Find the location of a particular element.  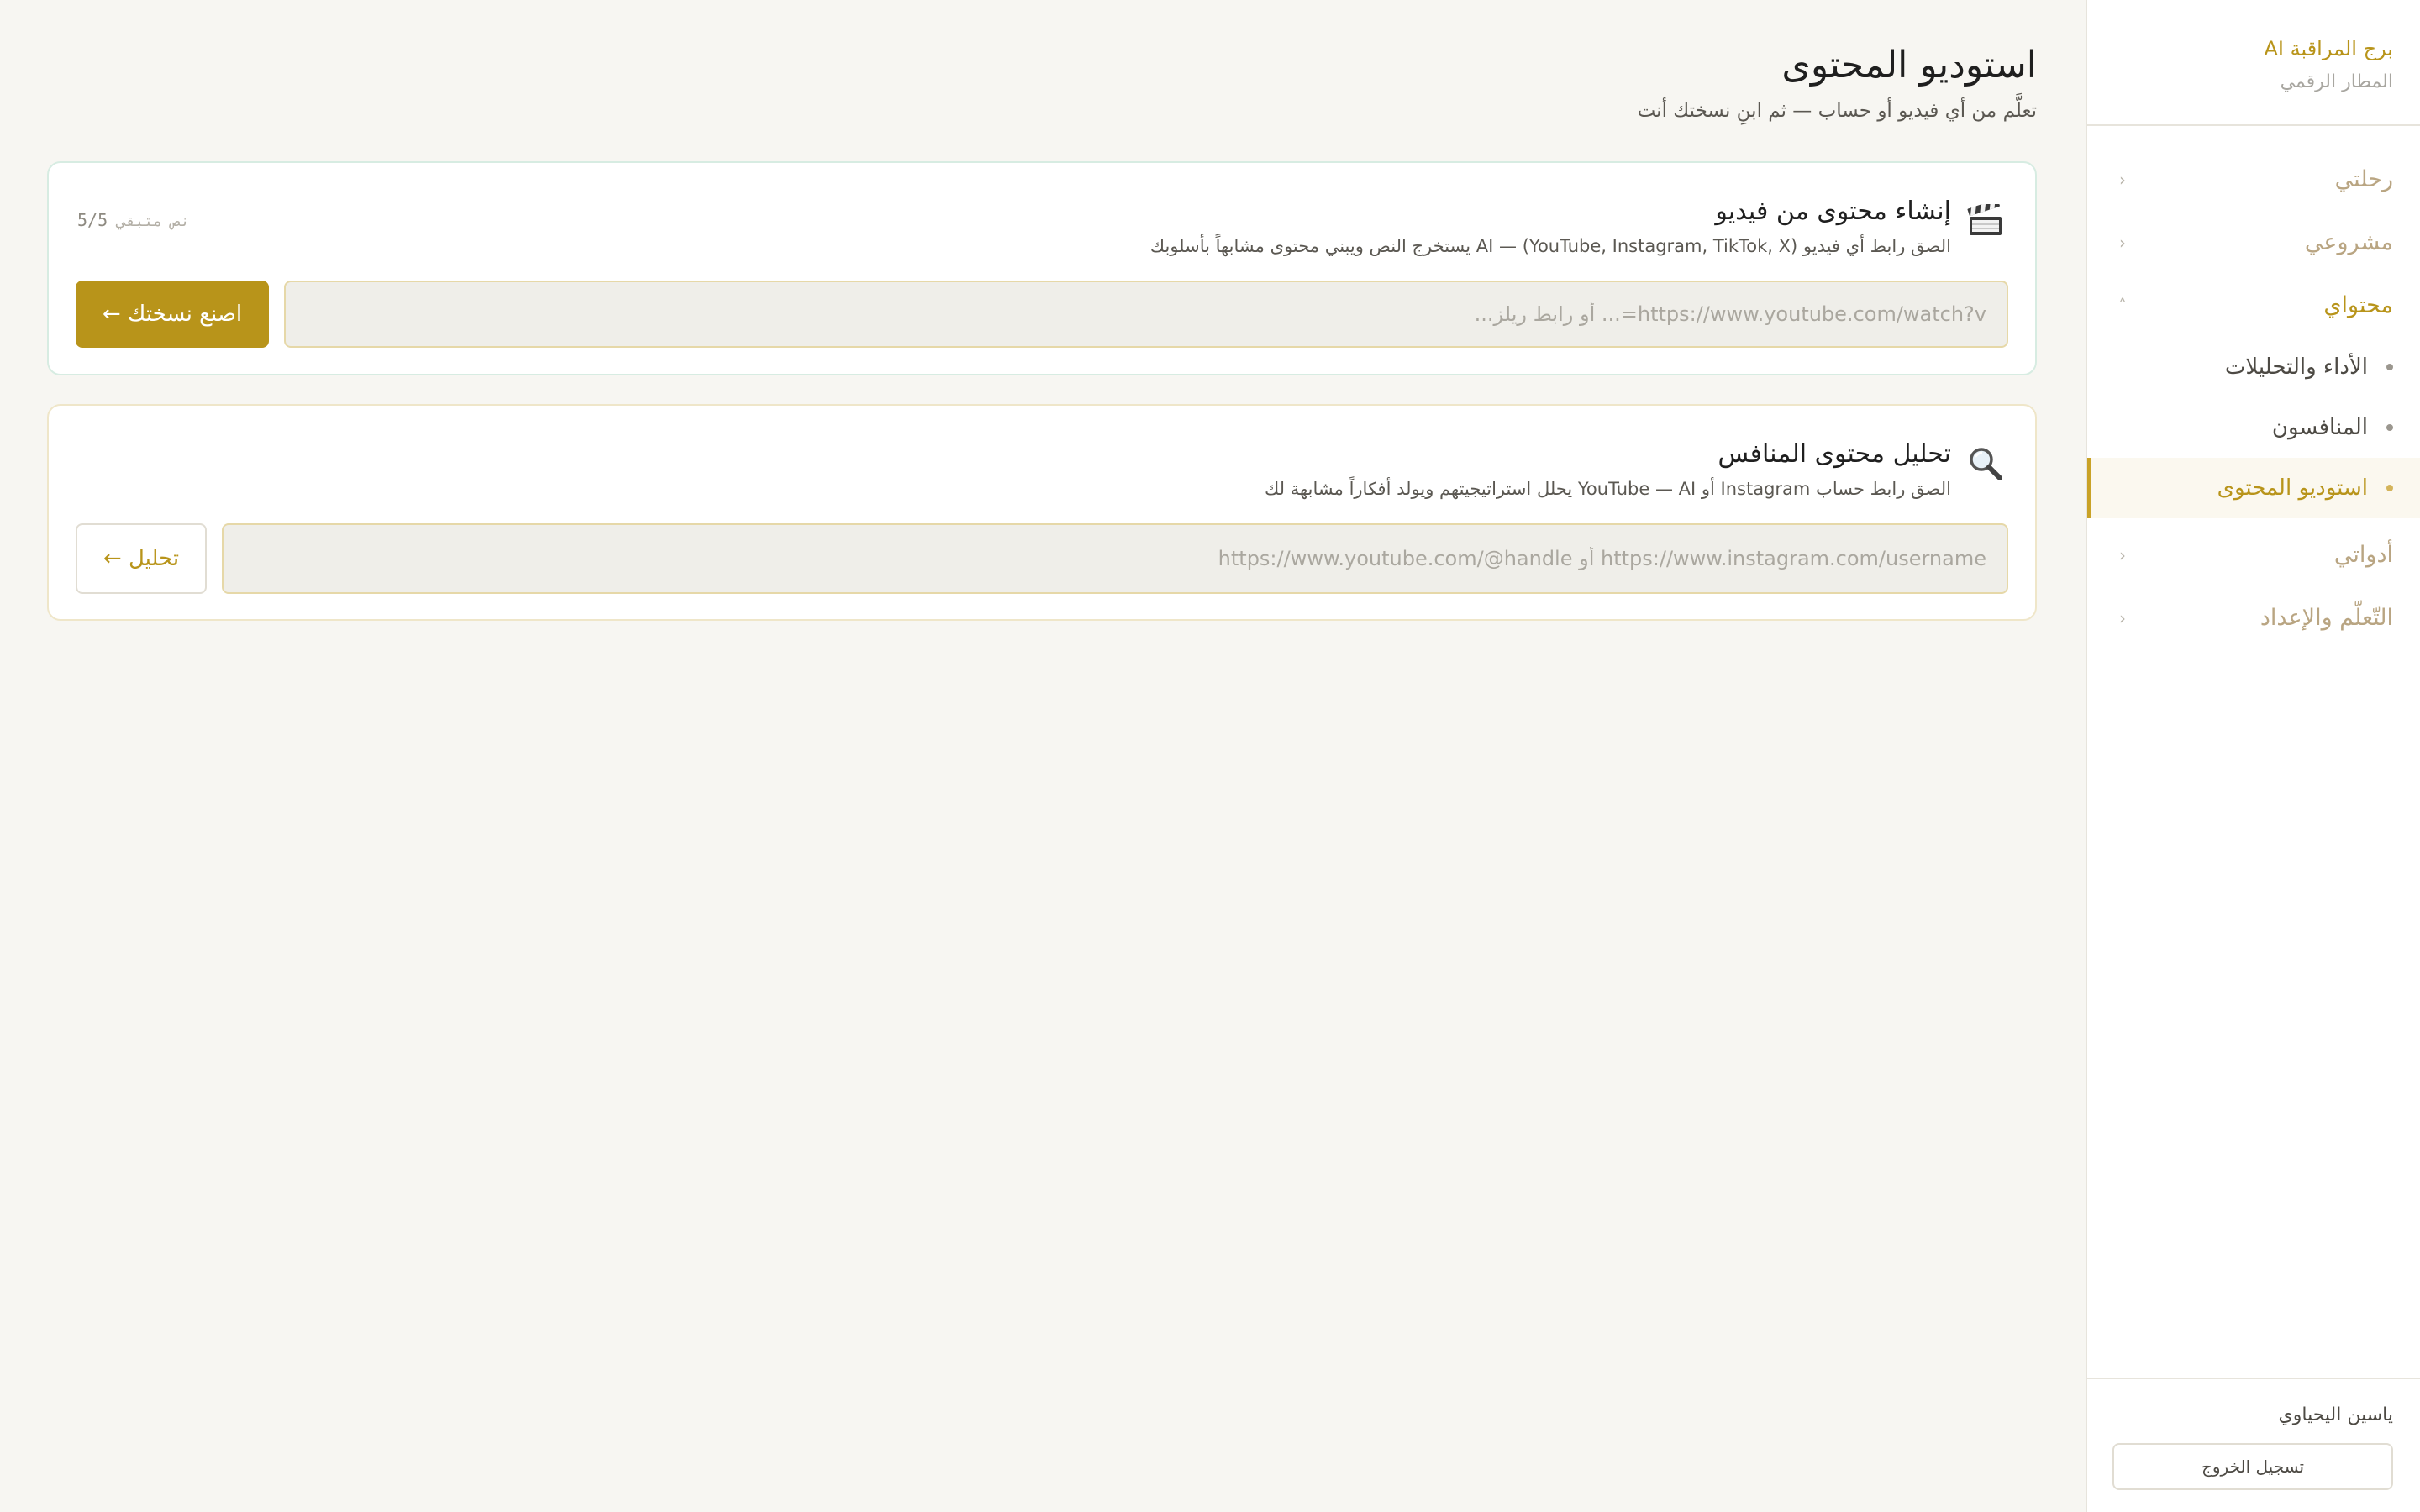

nav-item-content-studio: استوديو المحتوى is located at coordinates (2253, 488).